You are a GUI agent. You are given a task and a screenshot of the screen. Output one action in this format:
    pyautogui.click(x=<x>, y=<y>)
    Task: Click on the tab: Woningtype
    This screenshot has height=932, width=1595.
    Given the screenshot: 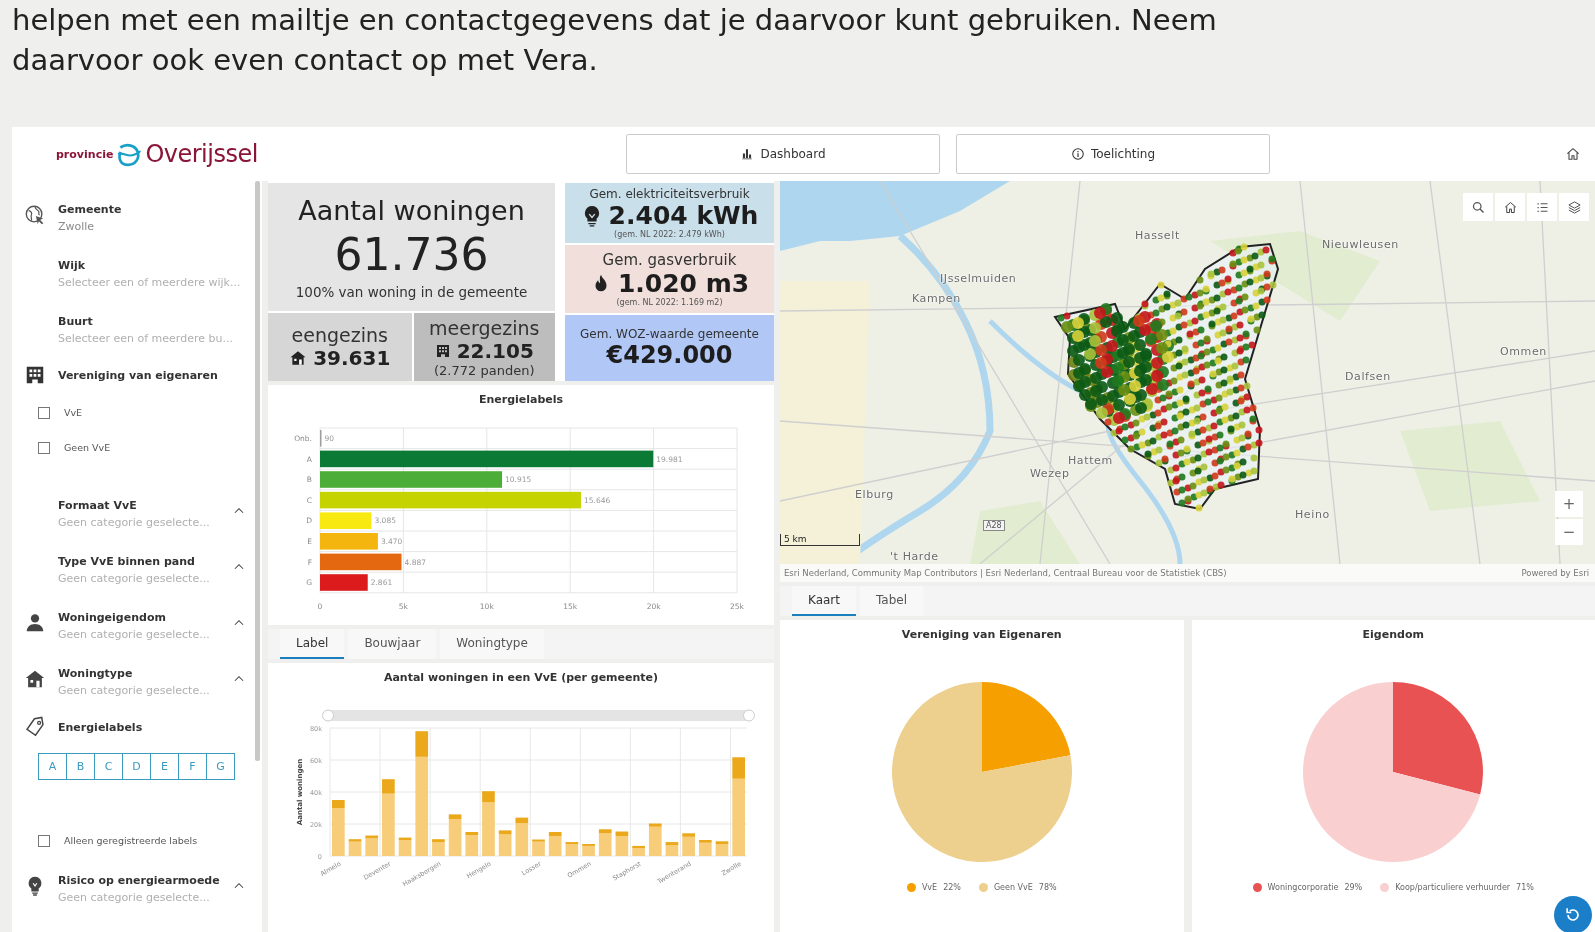 What is the action you would take?
    pyautogui.click(x=492, y=644)
    